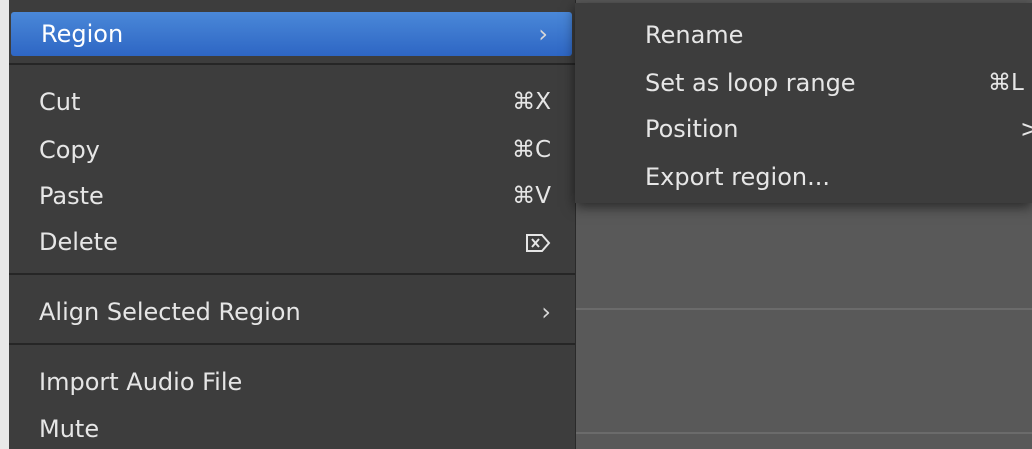 The image size is (1032, 449). I want to click on menu-item-label: Cut, so click(60, 102).